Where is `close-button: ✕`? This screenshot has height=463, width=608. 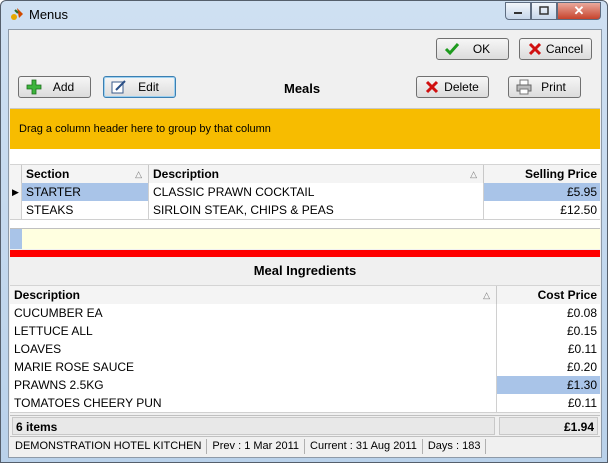
close-button: ✕ is located at coordinates (579, 11).